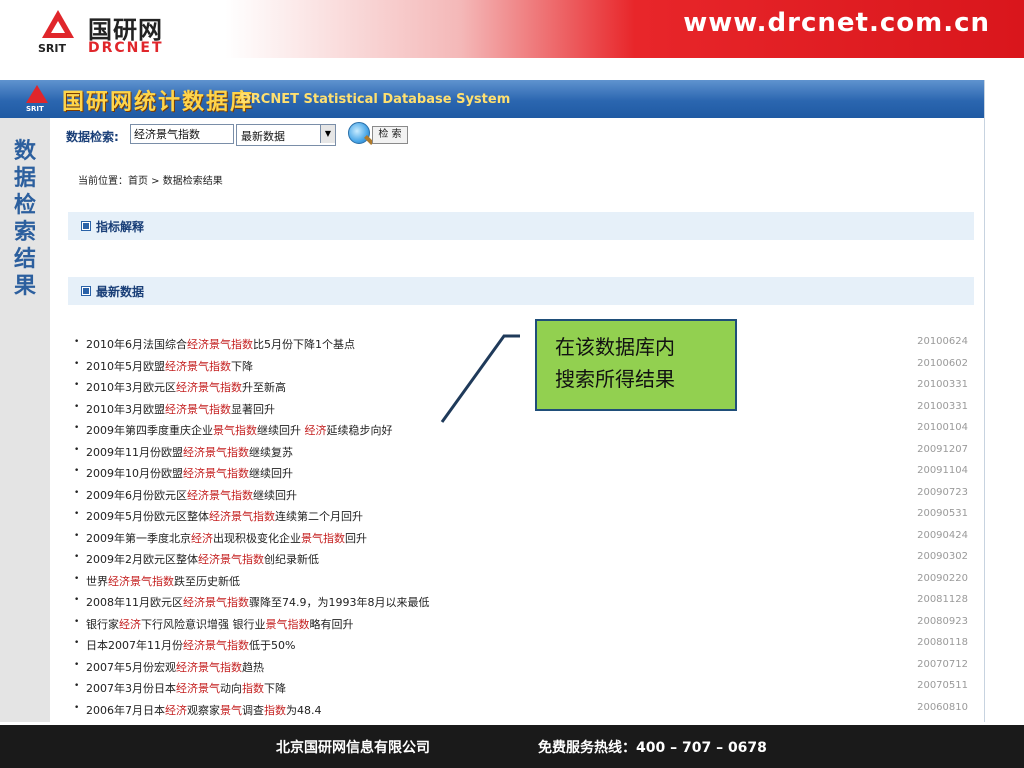  I want to click on result-text: 继续复苏, so click(271, 452).